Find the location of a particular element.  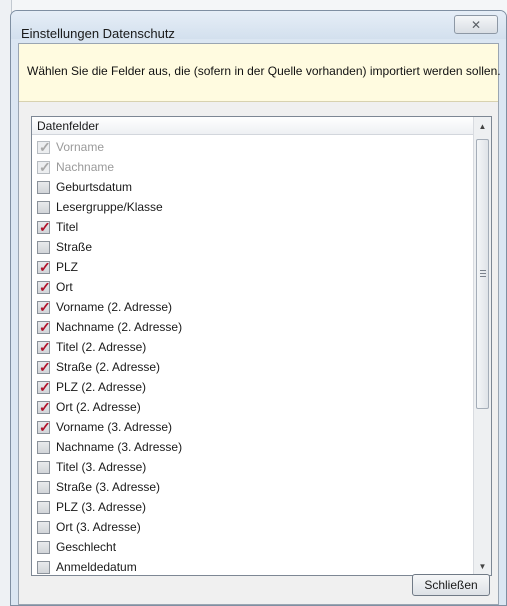

list-item-label: PLZ is located at coordinates (67, 267).